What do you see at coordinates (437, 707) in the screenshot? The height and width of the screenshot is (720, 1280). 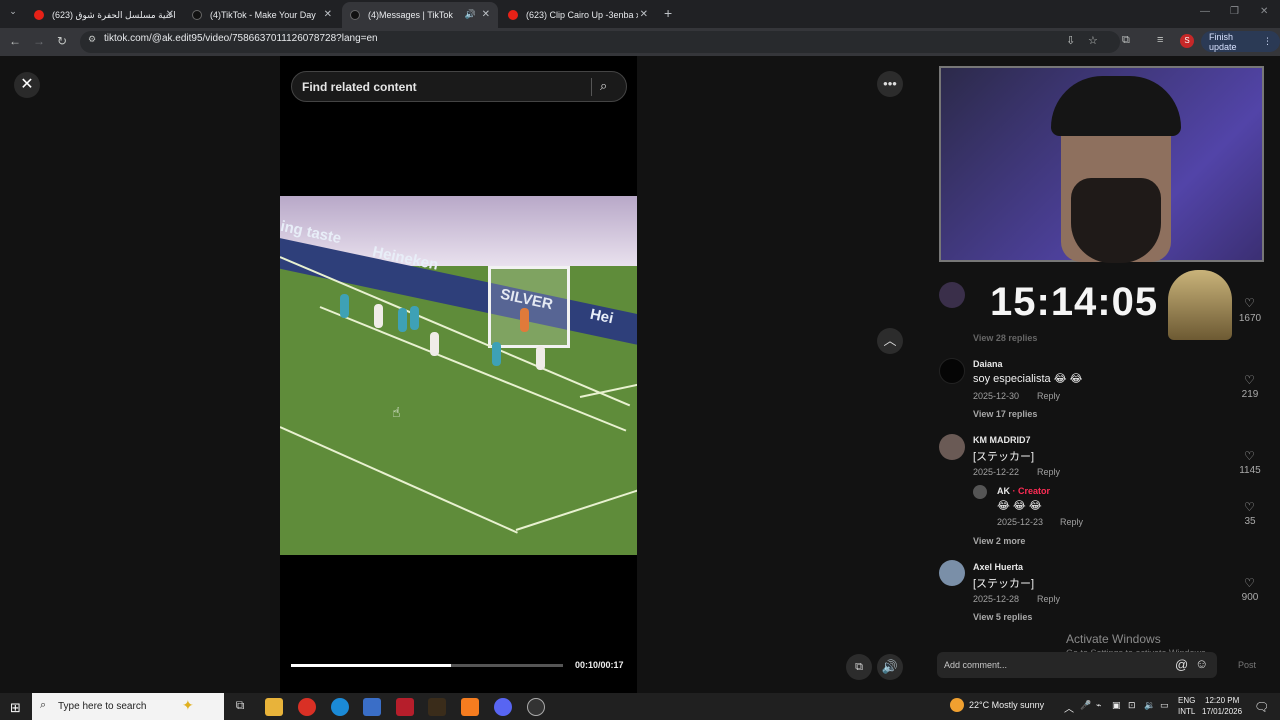 I see `game-icon` at bounding box center [437, 707].